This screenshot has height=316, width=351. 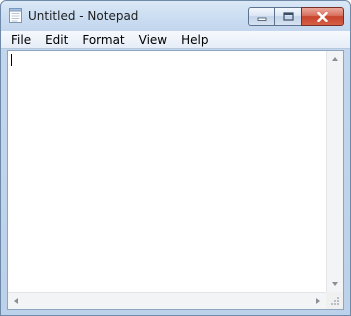 What do you see at coordinates (261, 19) in the screenshot?
I see `minimize-icon` at bounding box center [261, 19].